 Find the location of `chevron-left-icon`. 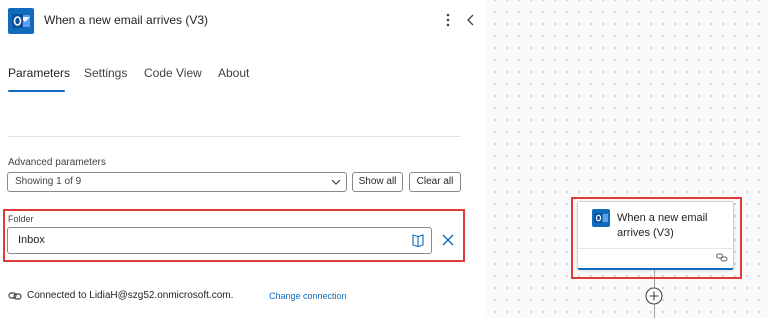

chevron-left-icon is located at coordinates (470, 20).